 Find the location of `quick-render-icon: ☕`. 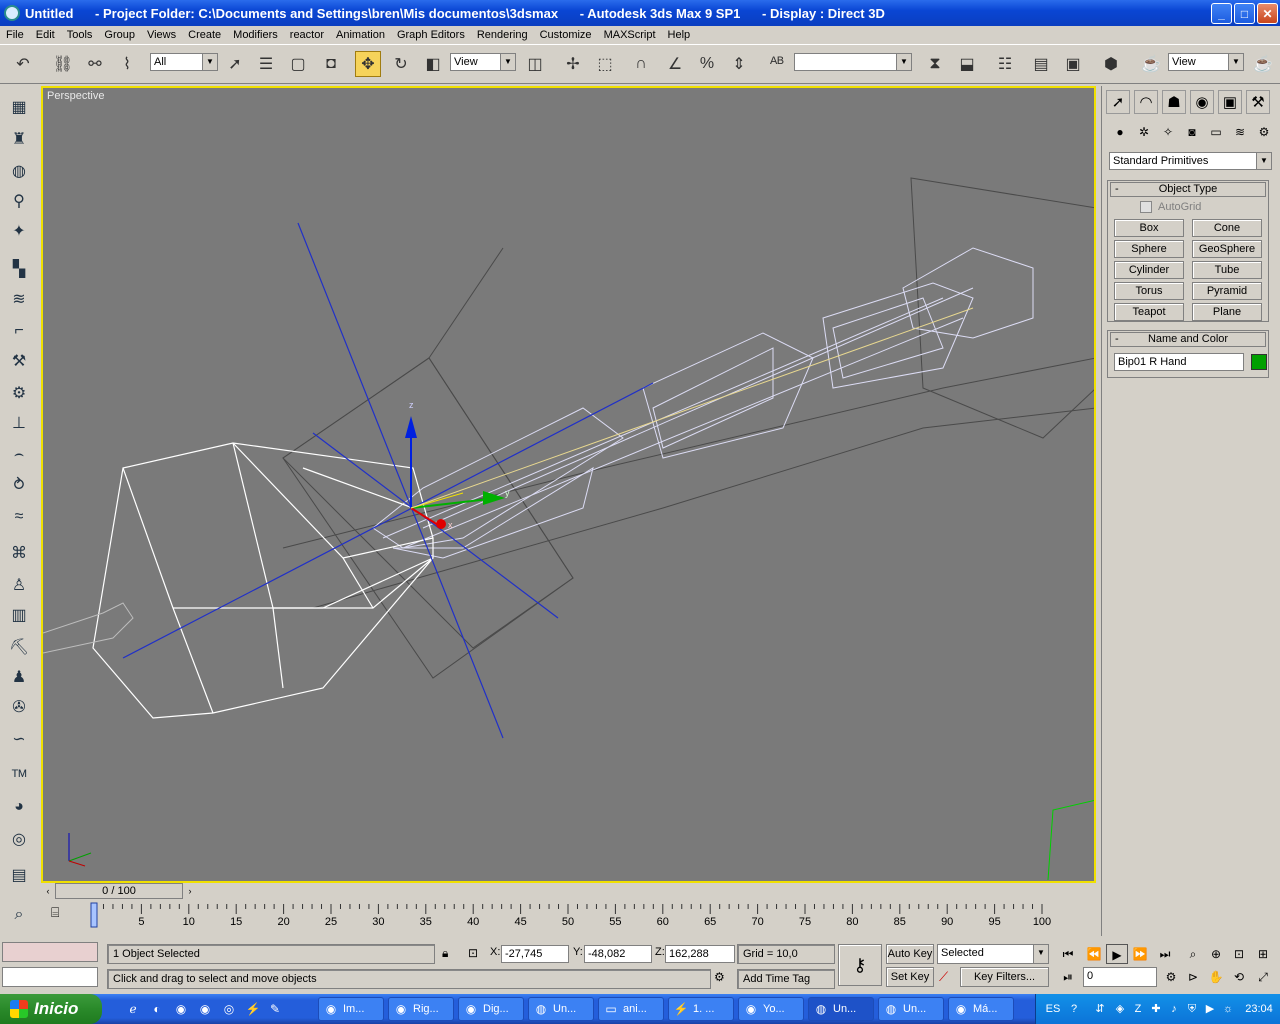

quick-render-icon: ☕ is located at coordinates (1263, 64).